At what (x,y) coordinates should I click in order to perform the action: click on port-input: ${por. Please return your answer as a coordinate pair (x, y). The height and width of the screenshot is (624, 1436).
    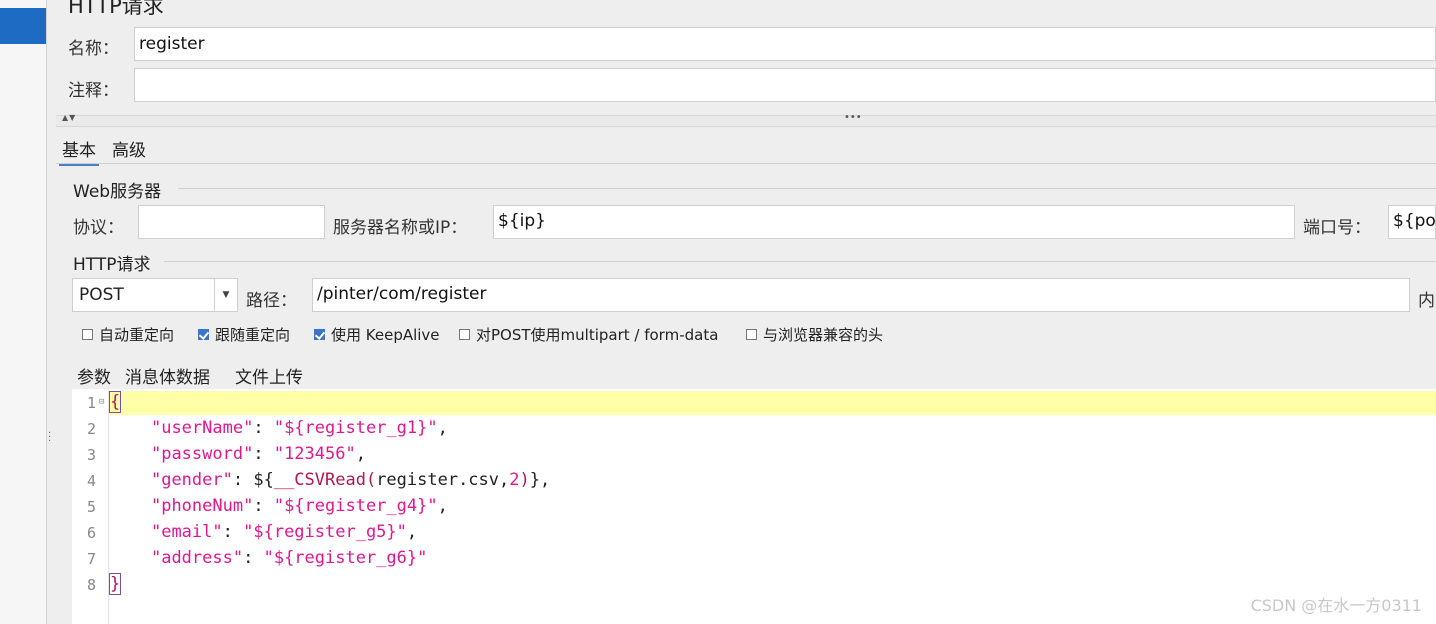
    Looking at the image, I should click on (1412, 222).